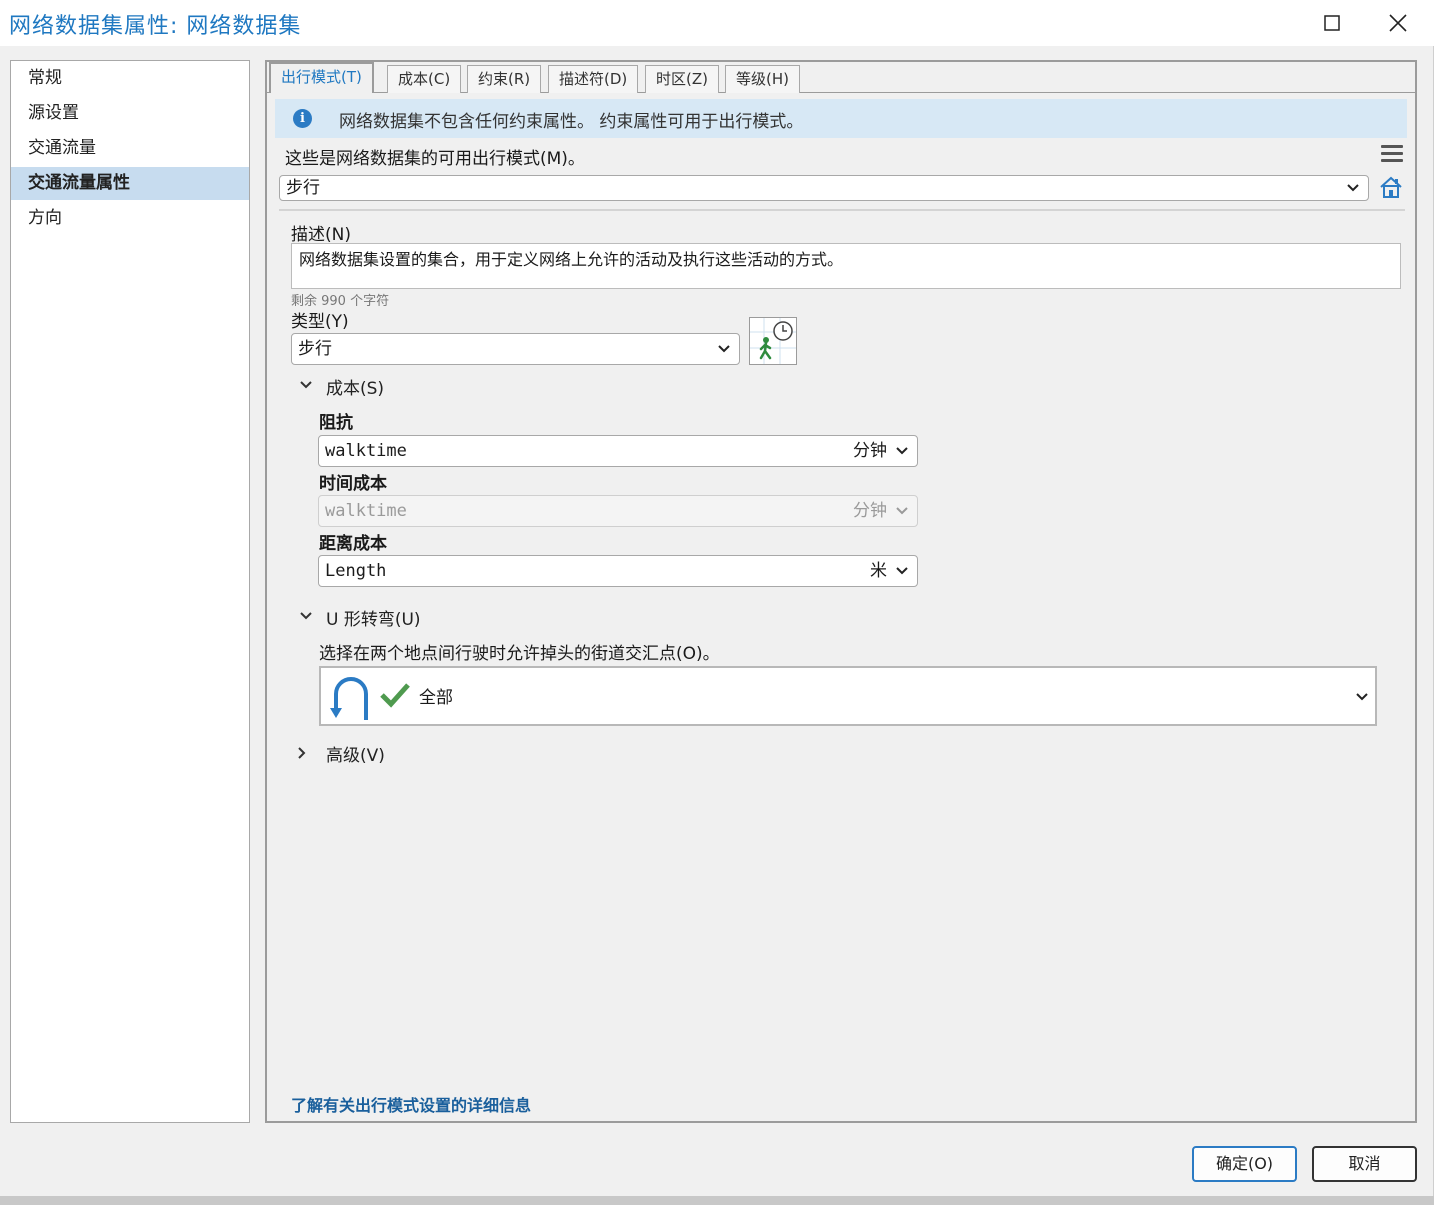  Describe the element at coordinates (504, 79) in the screenshot. I see `tab-restrictions: 约束(R)` at that location.